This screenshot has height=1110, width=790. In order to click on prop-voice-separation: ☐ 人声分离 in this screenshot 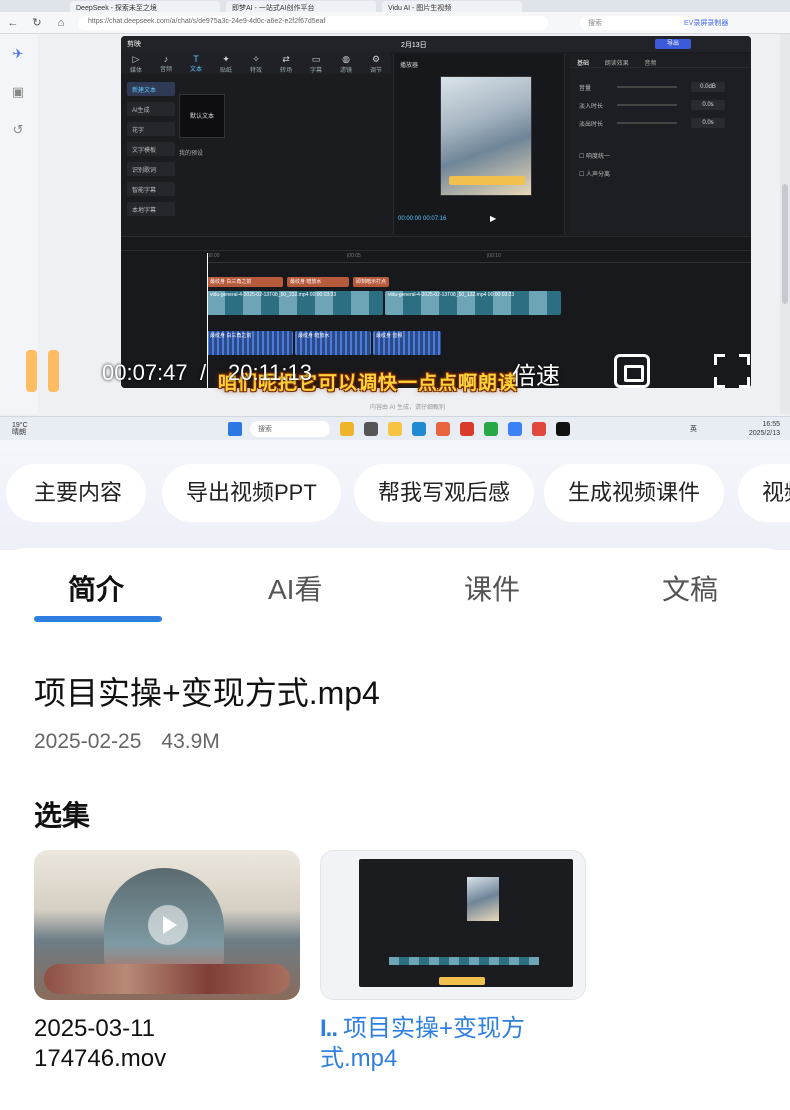, I will do `click(660, 173)`.